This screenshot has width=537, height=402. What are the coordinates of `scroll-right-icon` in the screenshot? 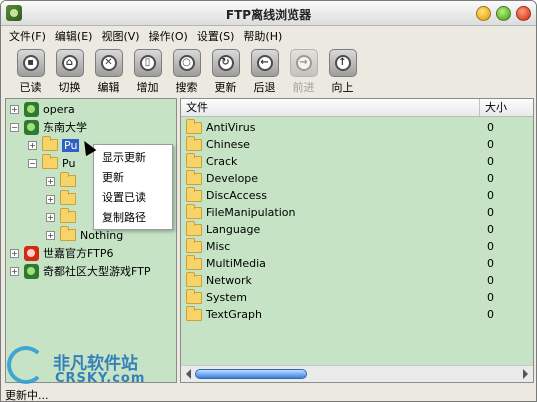 It's located at (525, 374).